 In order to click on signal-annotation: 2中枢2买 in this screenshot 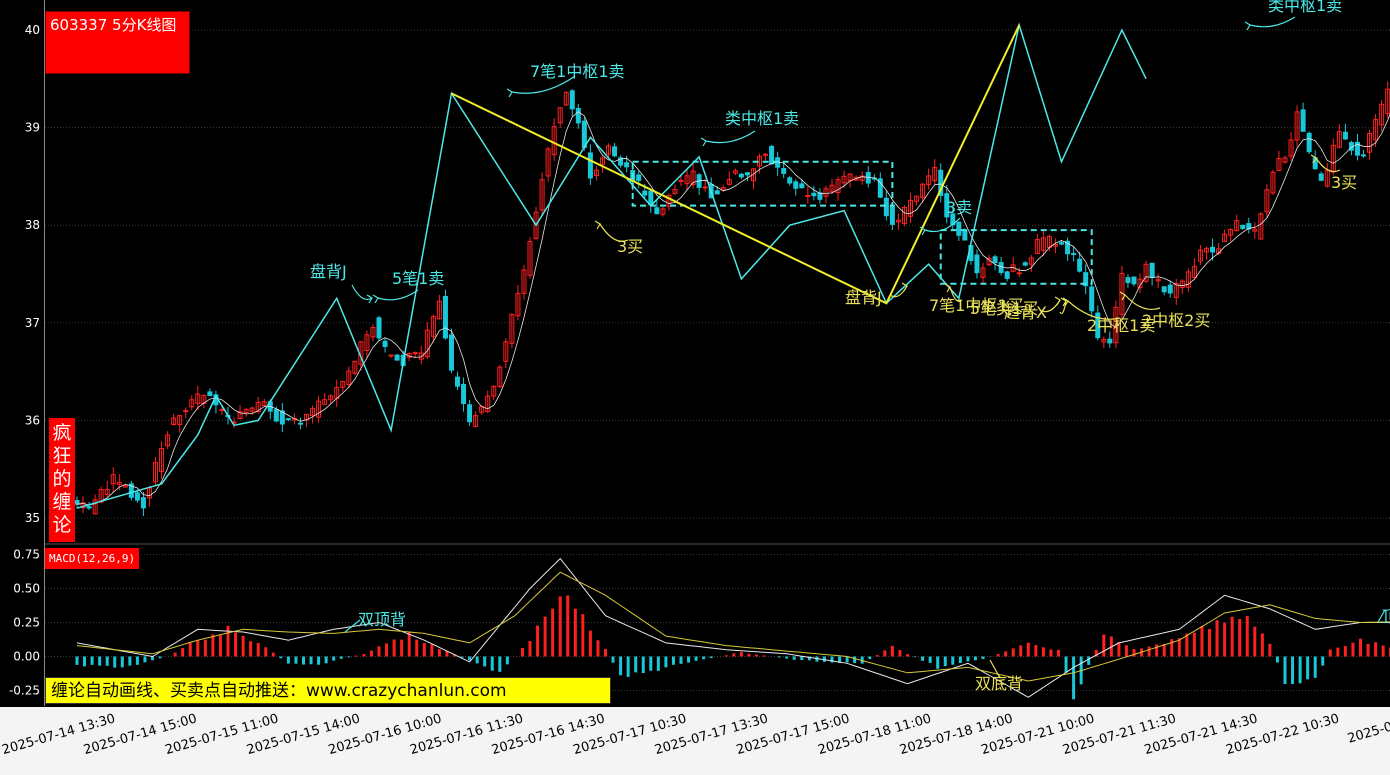, I will do `click(1176, 320)`.